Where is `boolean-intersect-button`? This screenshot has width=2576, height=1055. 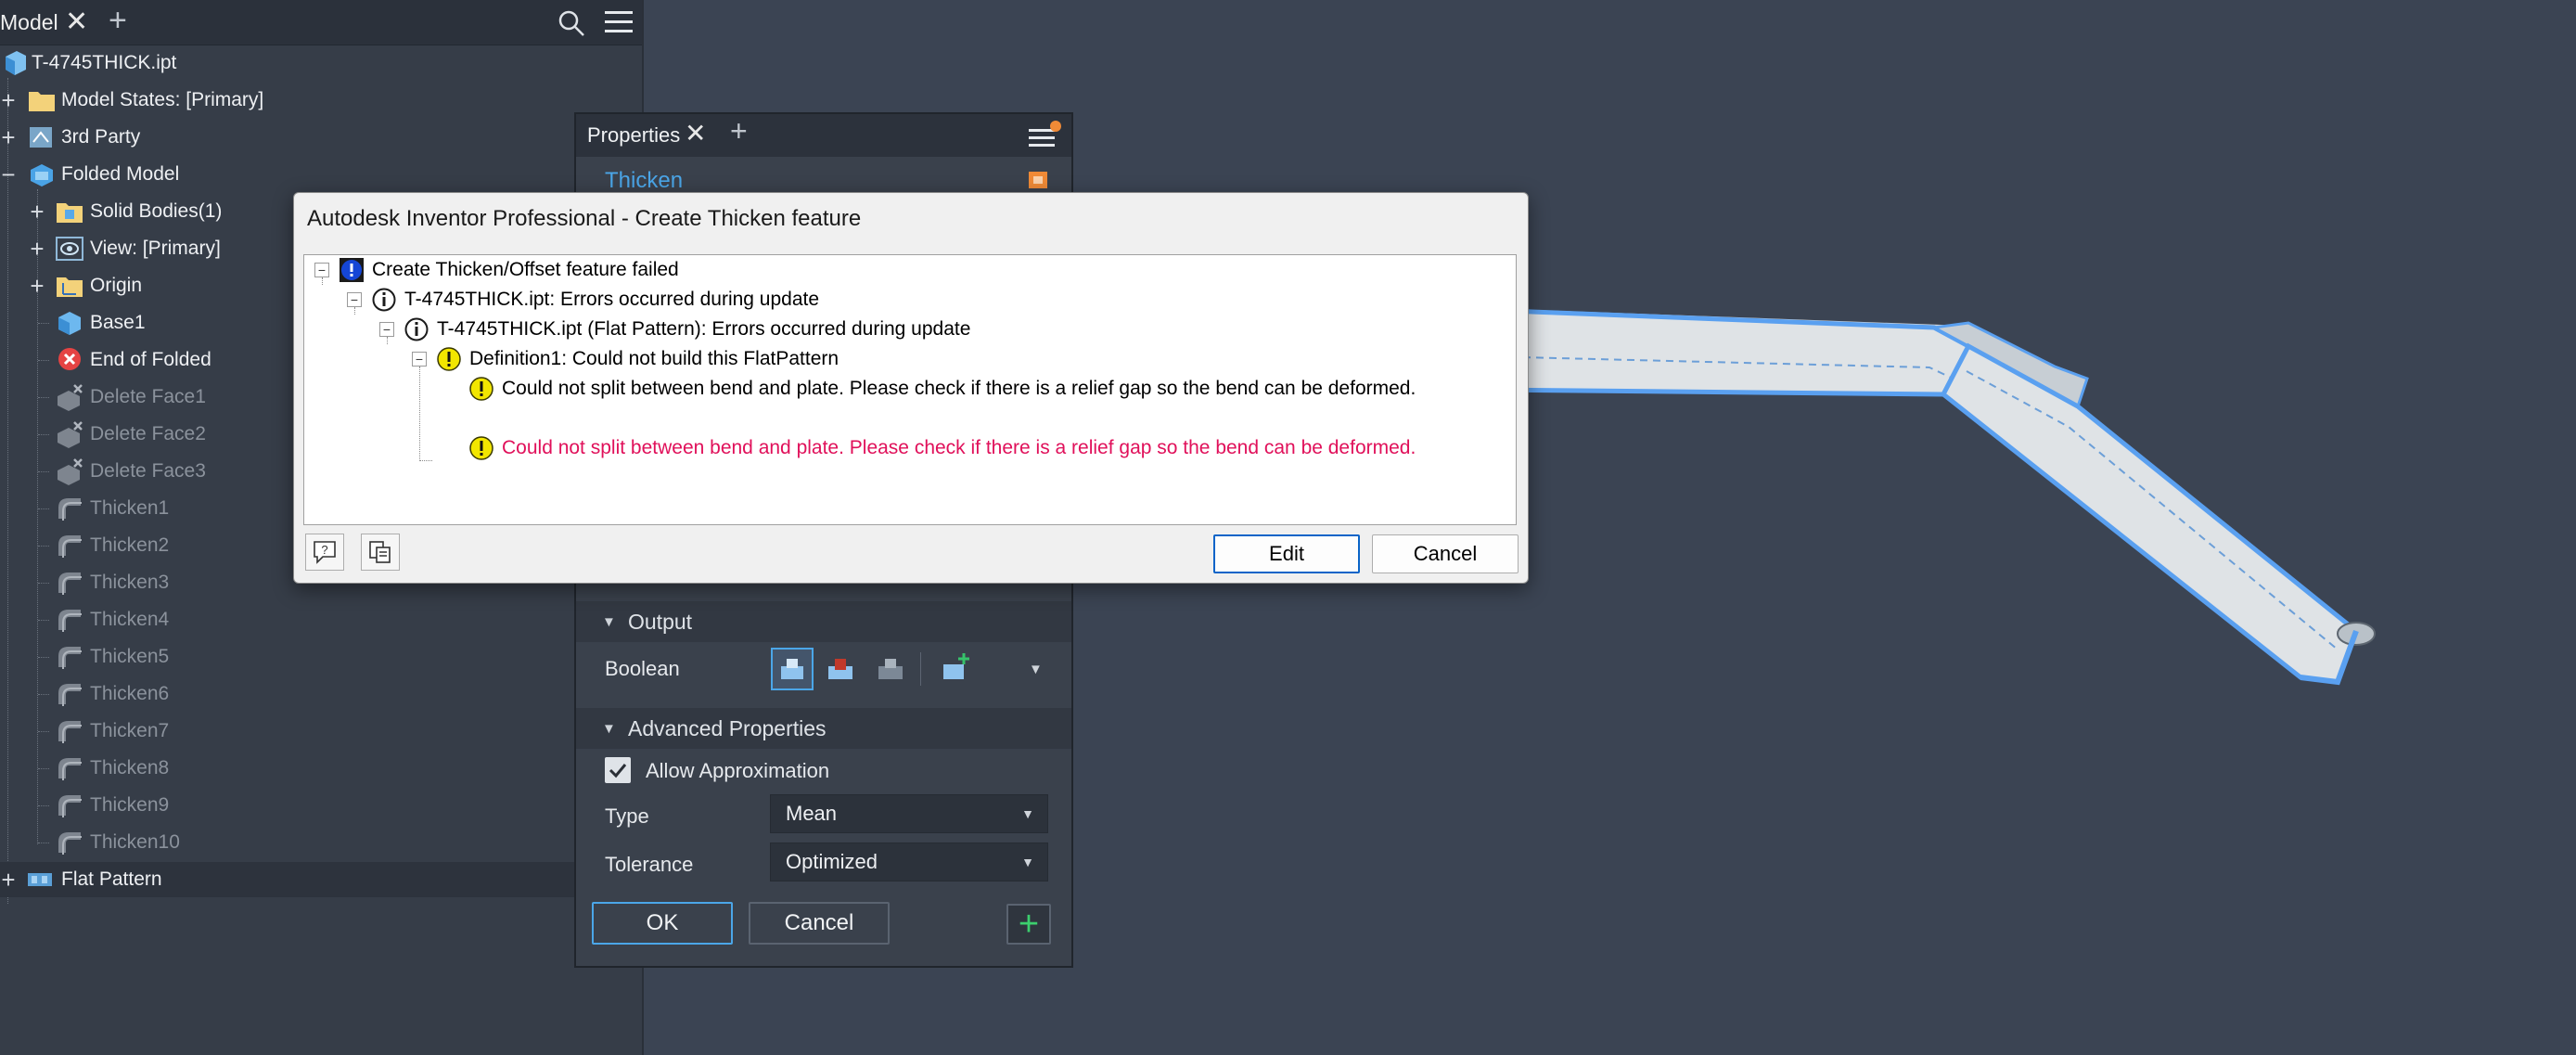
boolean-intersect-button is located at coordinates (890, 669).